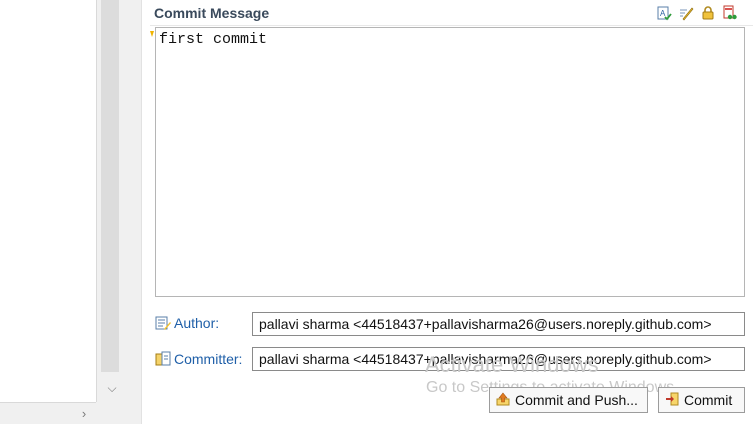 The image size is (753, 424). Describe the element at coordinates (163, 323) in the screenshot. I see `author-icon` at that location.